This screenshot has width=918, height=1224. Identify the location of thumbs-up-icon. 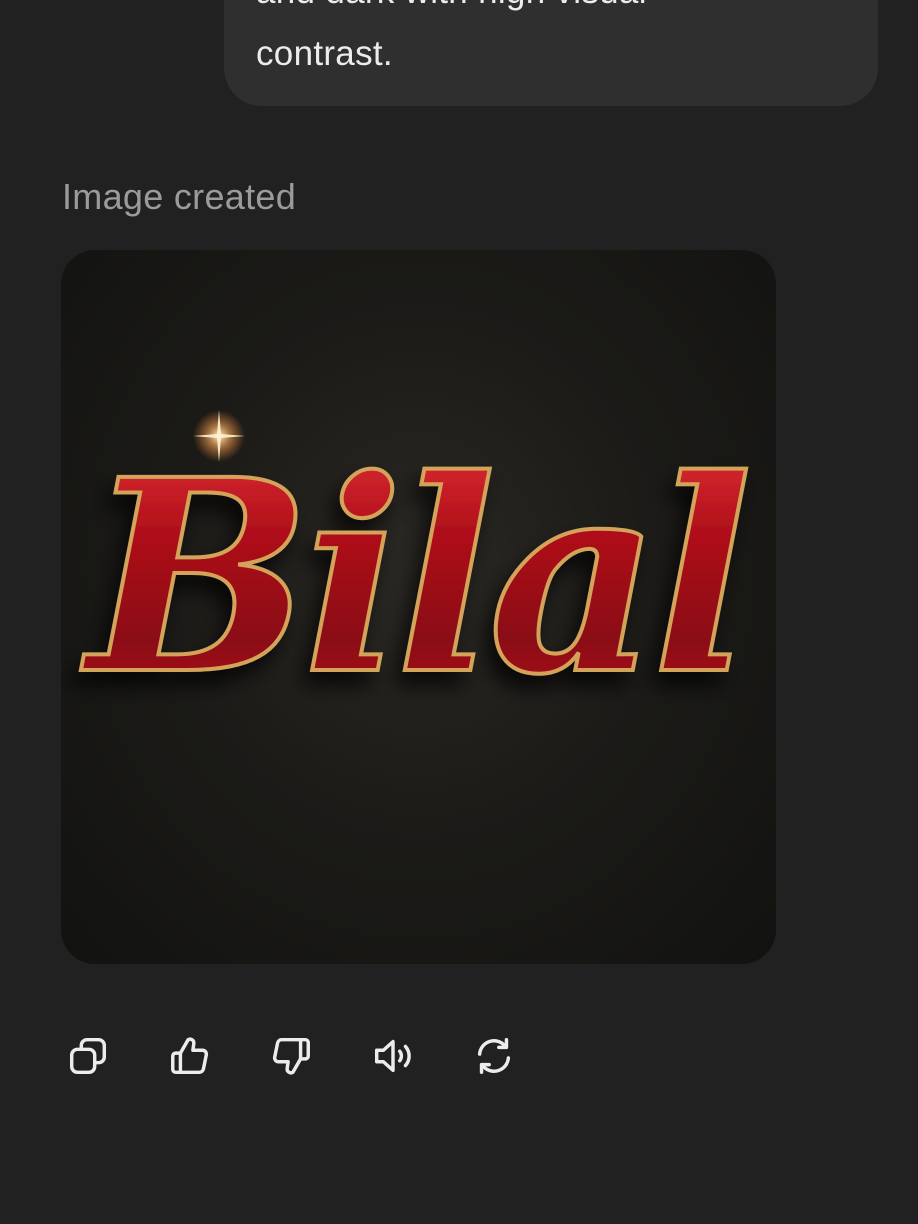
(190, 1056).